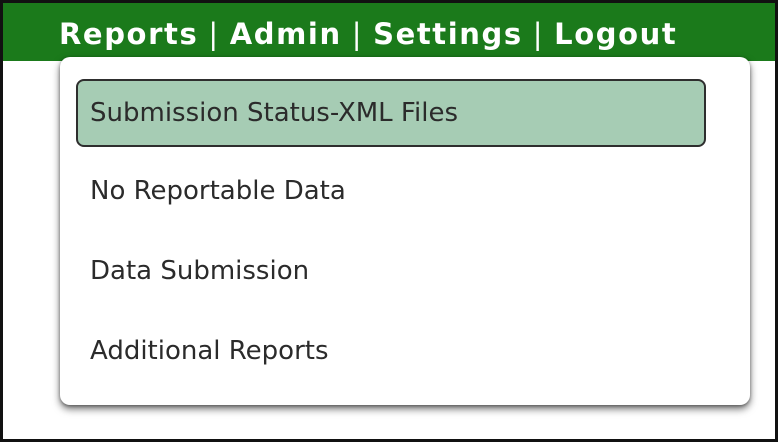 Image resolution: width=778 pixels, height=442 pixels. What do you see at coordinates (391, 191) in the screenshot?
I see `menu-item-no-reportable-data: No Reportable Data` at bounding box center [391, 191].